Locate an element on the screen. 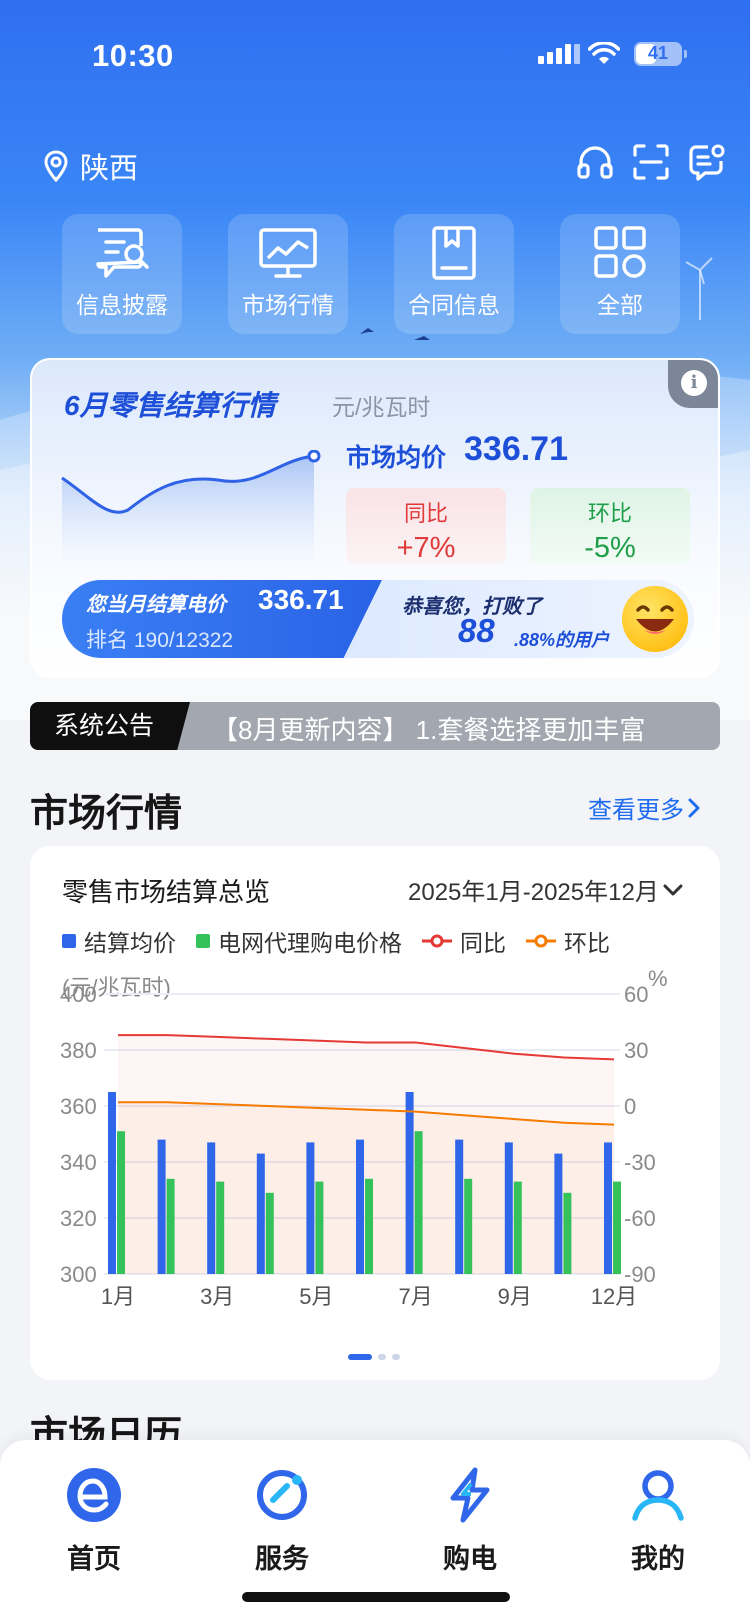 Image resolution: width=750 pixels, height=1624 pixels. battery-icon: 41 is located at coordinates (660, 54).